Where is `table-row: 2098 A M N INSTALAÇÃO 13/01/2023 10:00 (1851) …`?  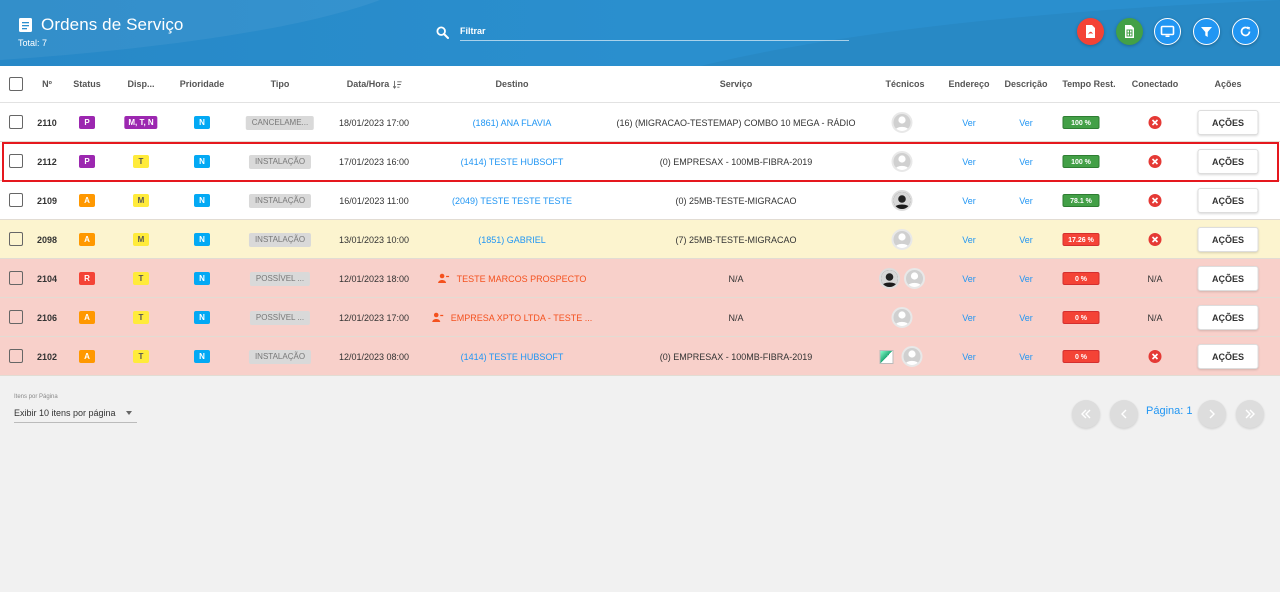
table-row: 2098 A M N INSTALAÇÃO 13/01/2023 10:00 (1851) … is located at coordinates (640, 239).